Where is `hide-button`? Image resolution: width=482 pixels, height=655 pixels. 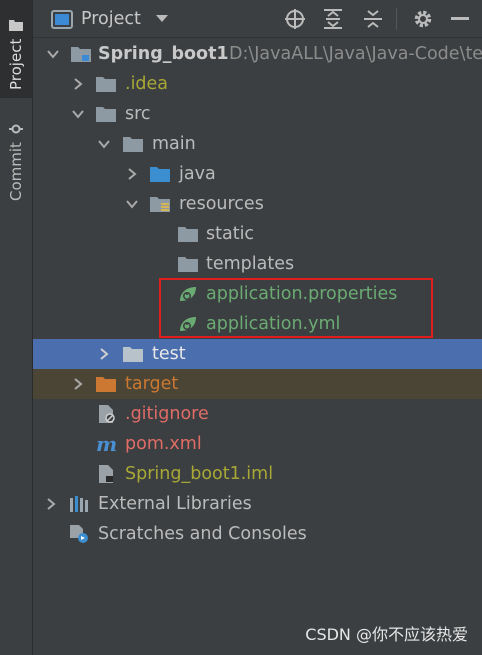
hide-button is located at coordinates (460, 19).